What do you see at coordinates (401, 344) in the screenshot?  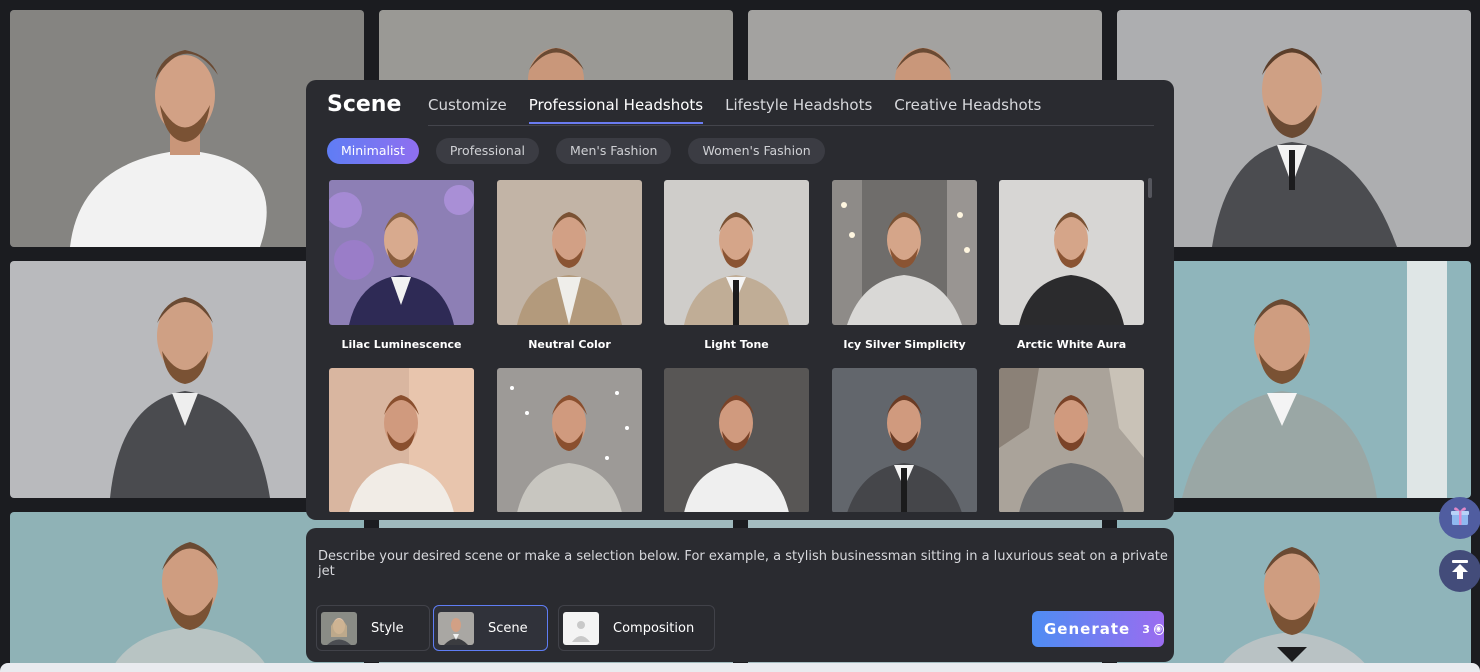 I see `scene-label: Lilac Luminescence` at bounding box center [401, 344].